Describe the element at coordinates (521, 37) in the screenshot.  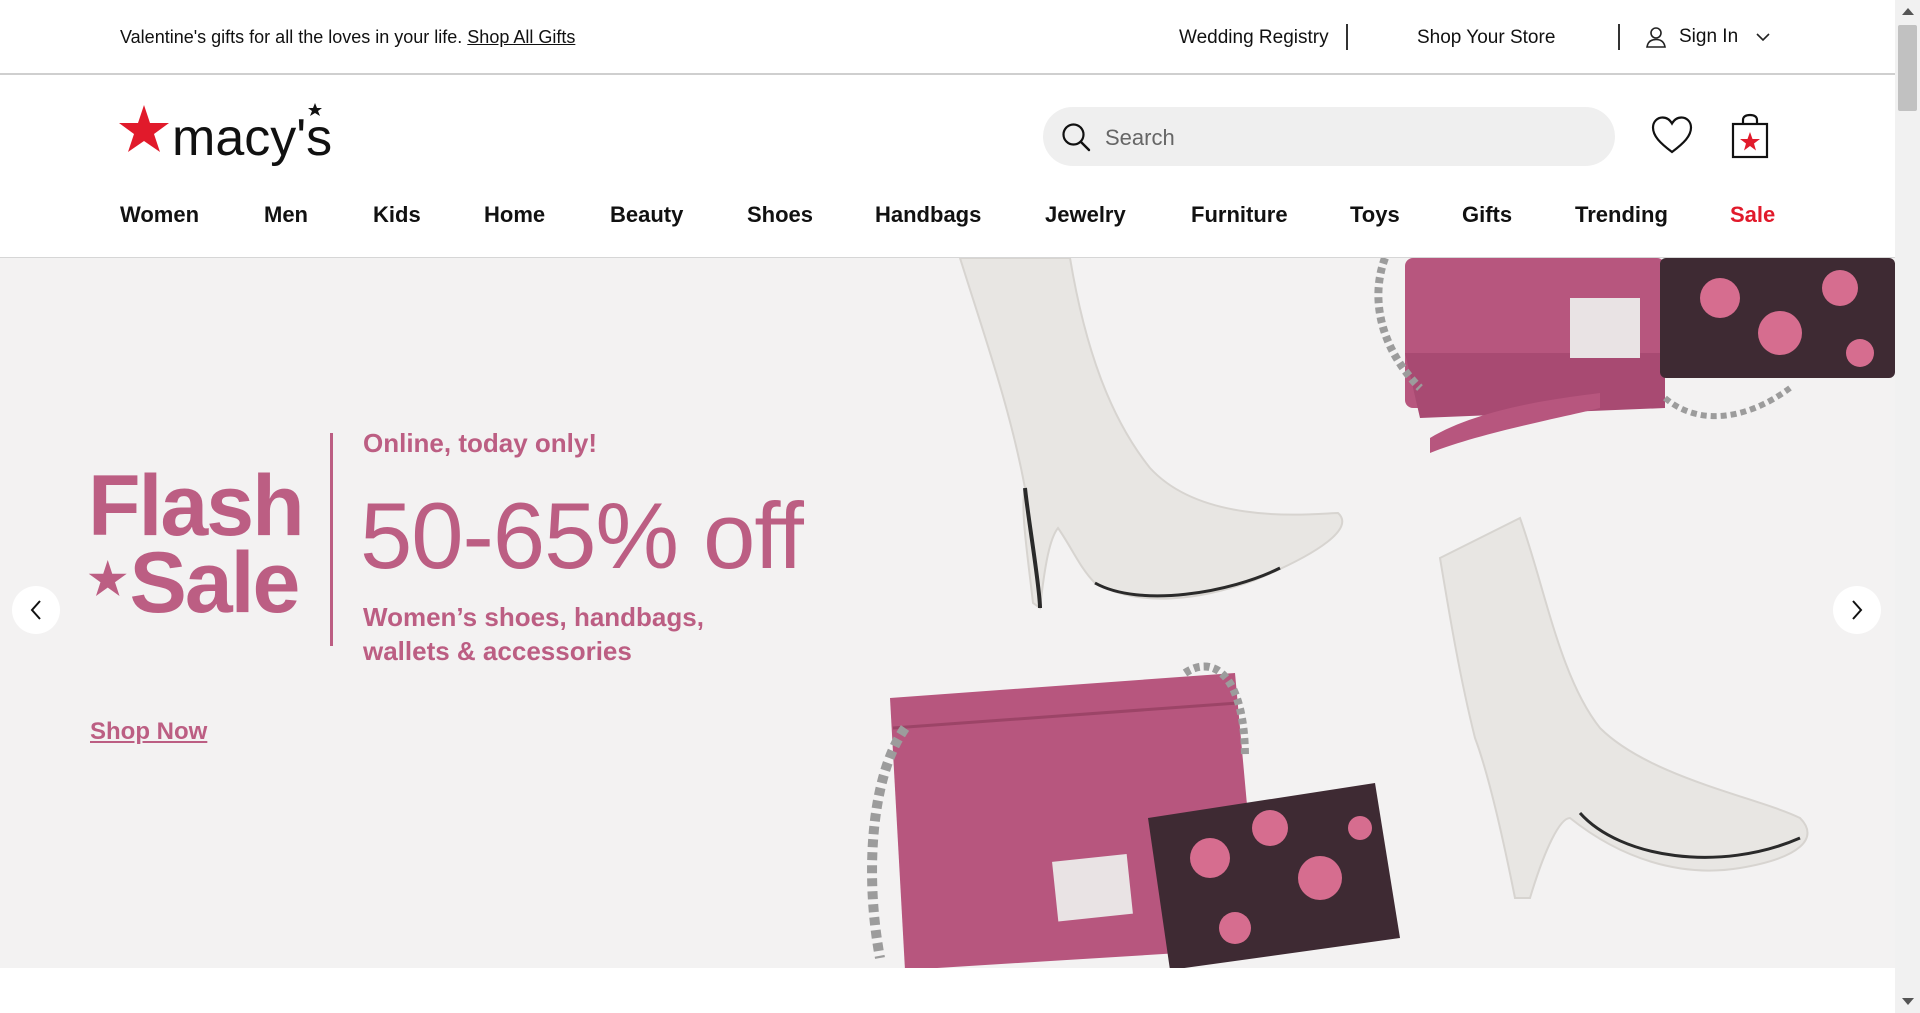
I see `shop-all-gifts-link: Shop All Gifts` at that location.